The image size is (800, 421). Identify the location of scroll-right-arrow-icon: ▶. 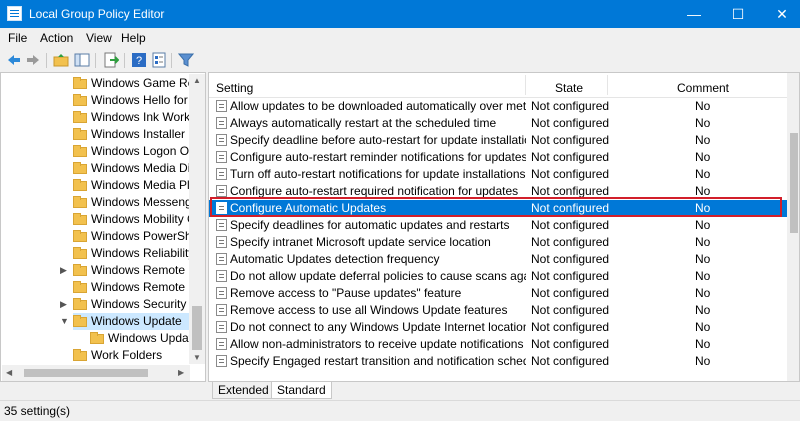
(181, 372).